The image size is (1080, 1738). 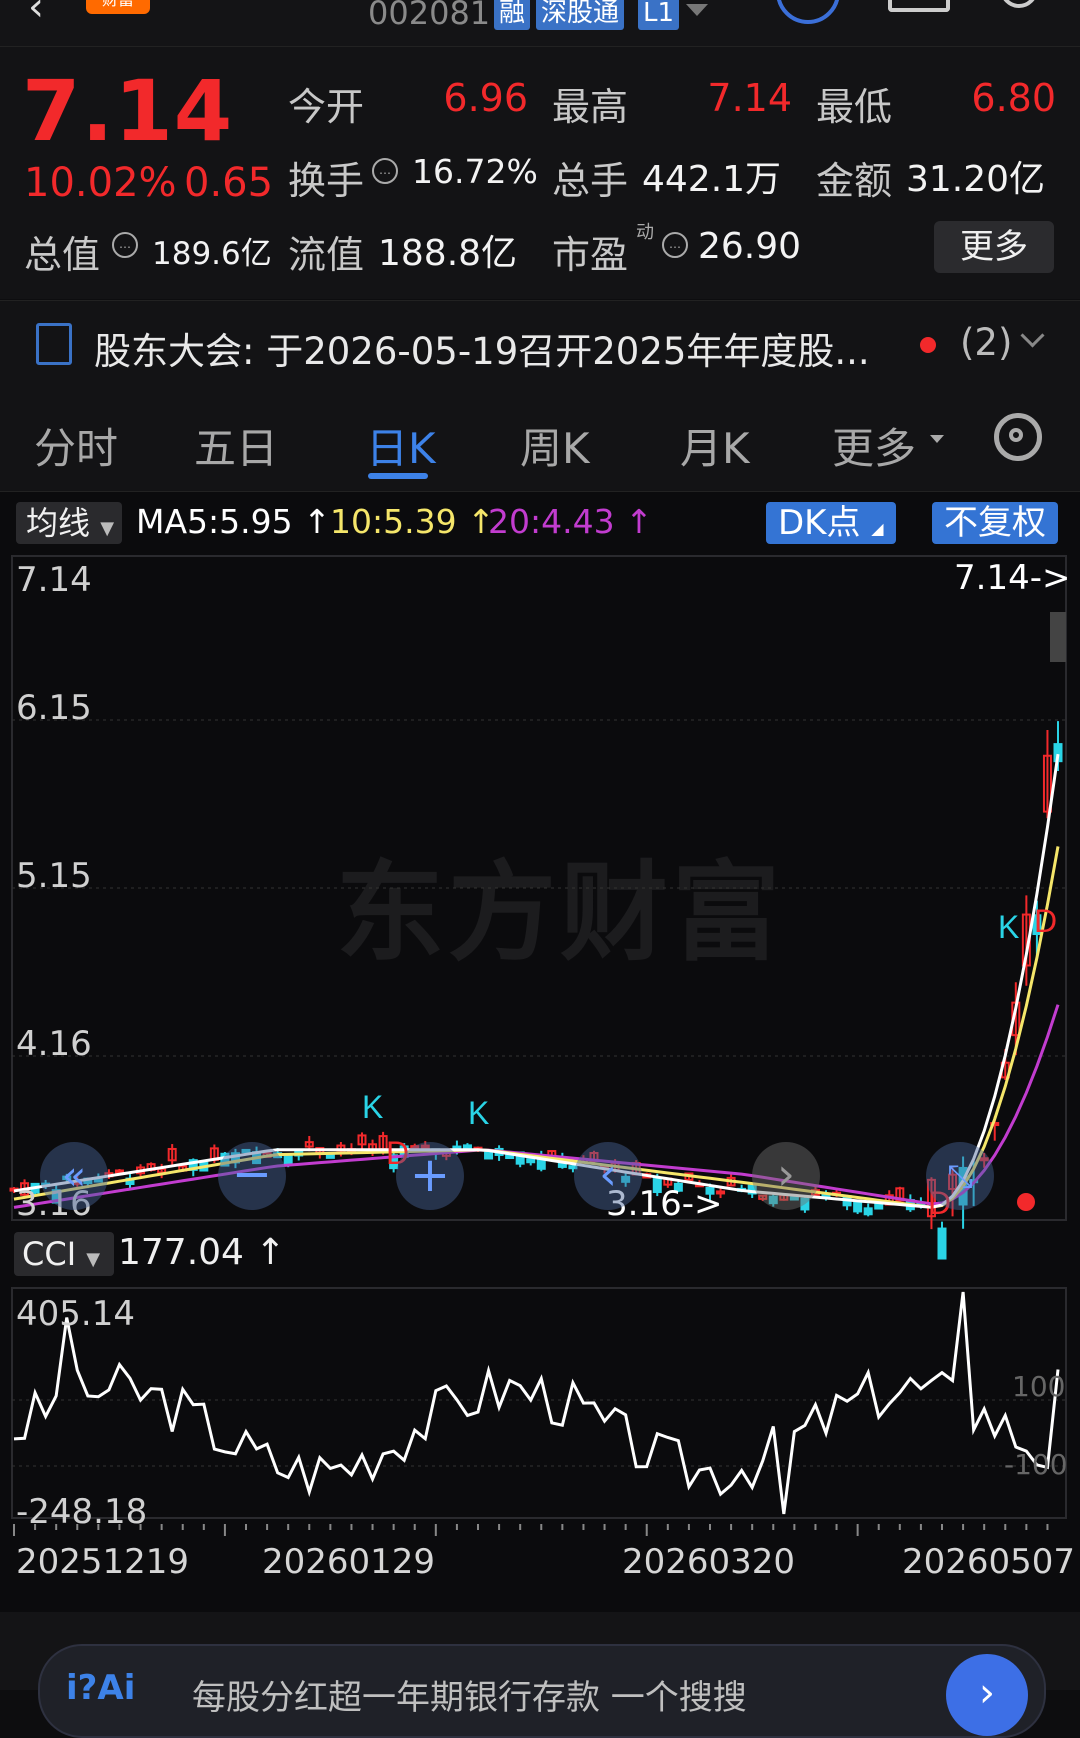 I want to click on high-label: 最高, so click(x=590, y=107).